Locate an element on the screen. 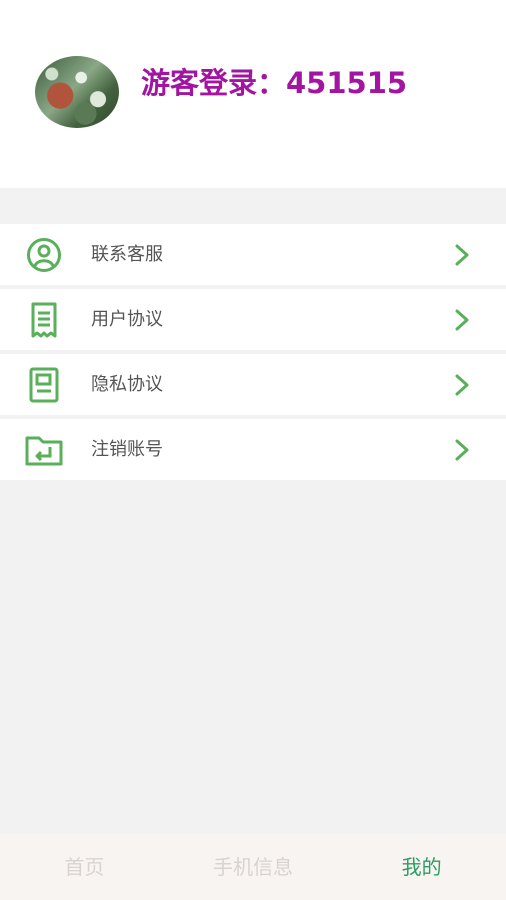  tab-home: 首页 is located at coordinates (84, 867).